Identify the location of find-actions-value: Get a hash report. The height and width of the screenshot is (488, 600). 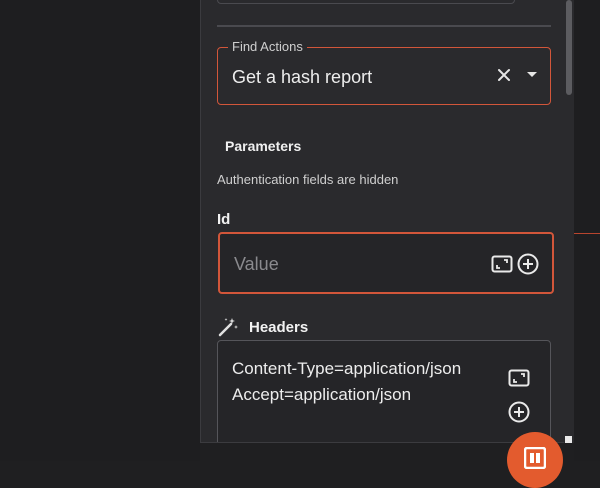
(302, 77).